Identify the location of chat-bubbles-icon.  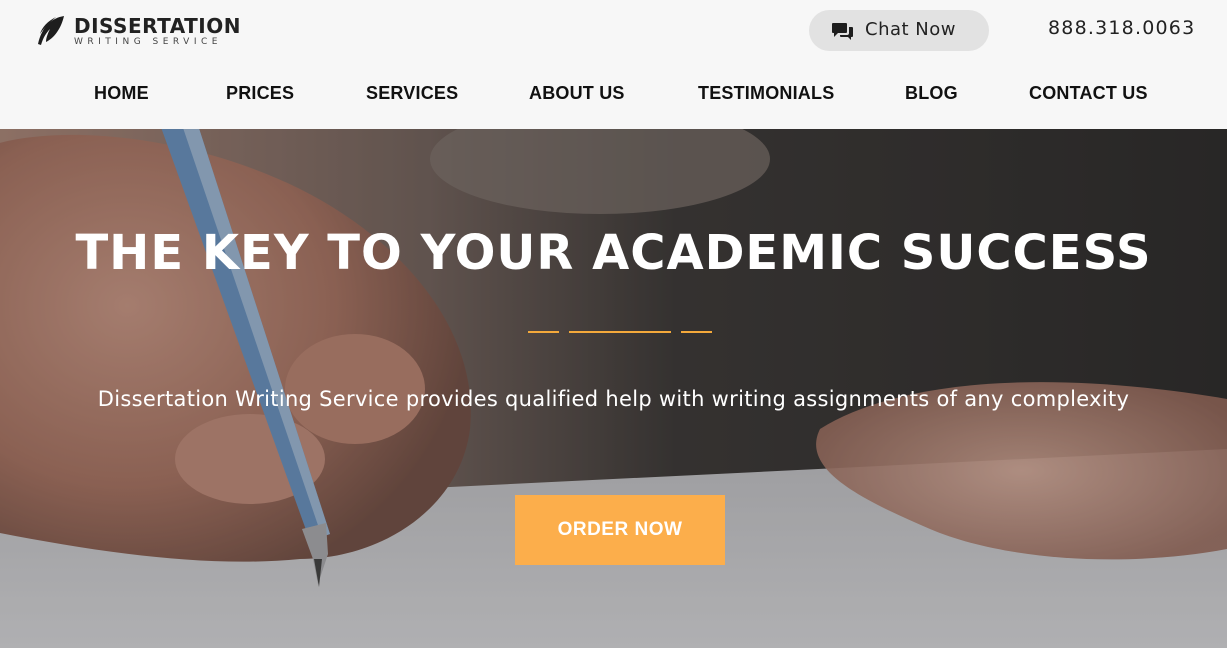
(842, 31).